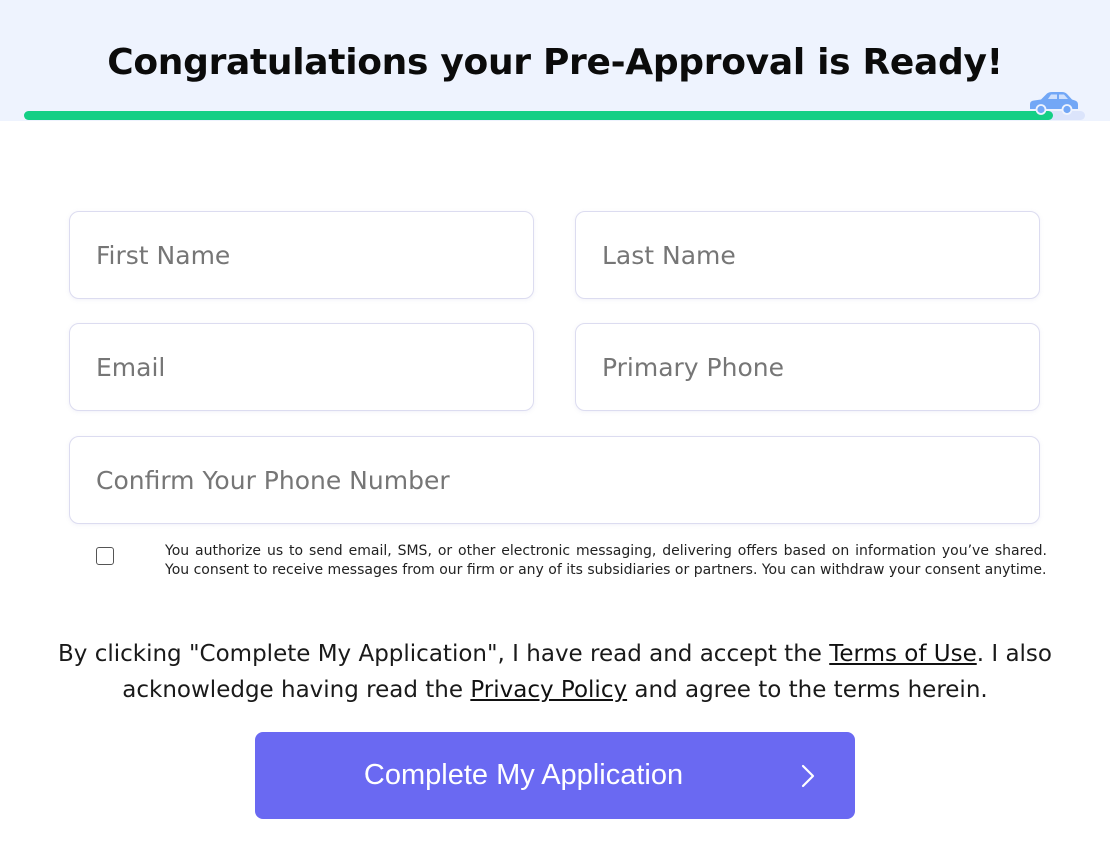  What do you see at coordinates (548, 690) in the screenshot?
I see `privacy-policy-link: Privacy Policy` at bounding box center [548, 690].